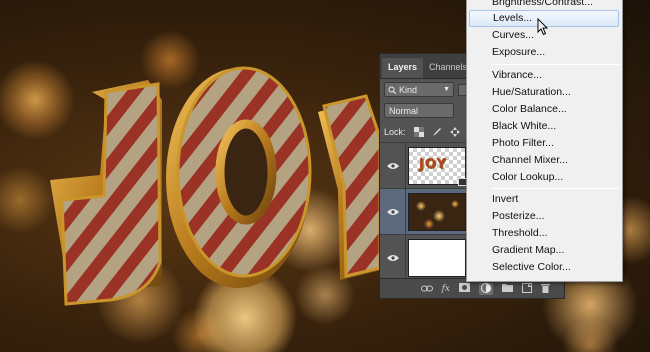 The image size is (650, 352). What do you see at coordinates (426, 289) in the screenshot?
I see `link-icon` at bounding box center [426, 289].